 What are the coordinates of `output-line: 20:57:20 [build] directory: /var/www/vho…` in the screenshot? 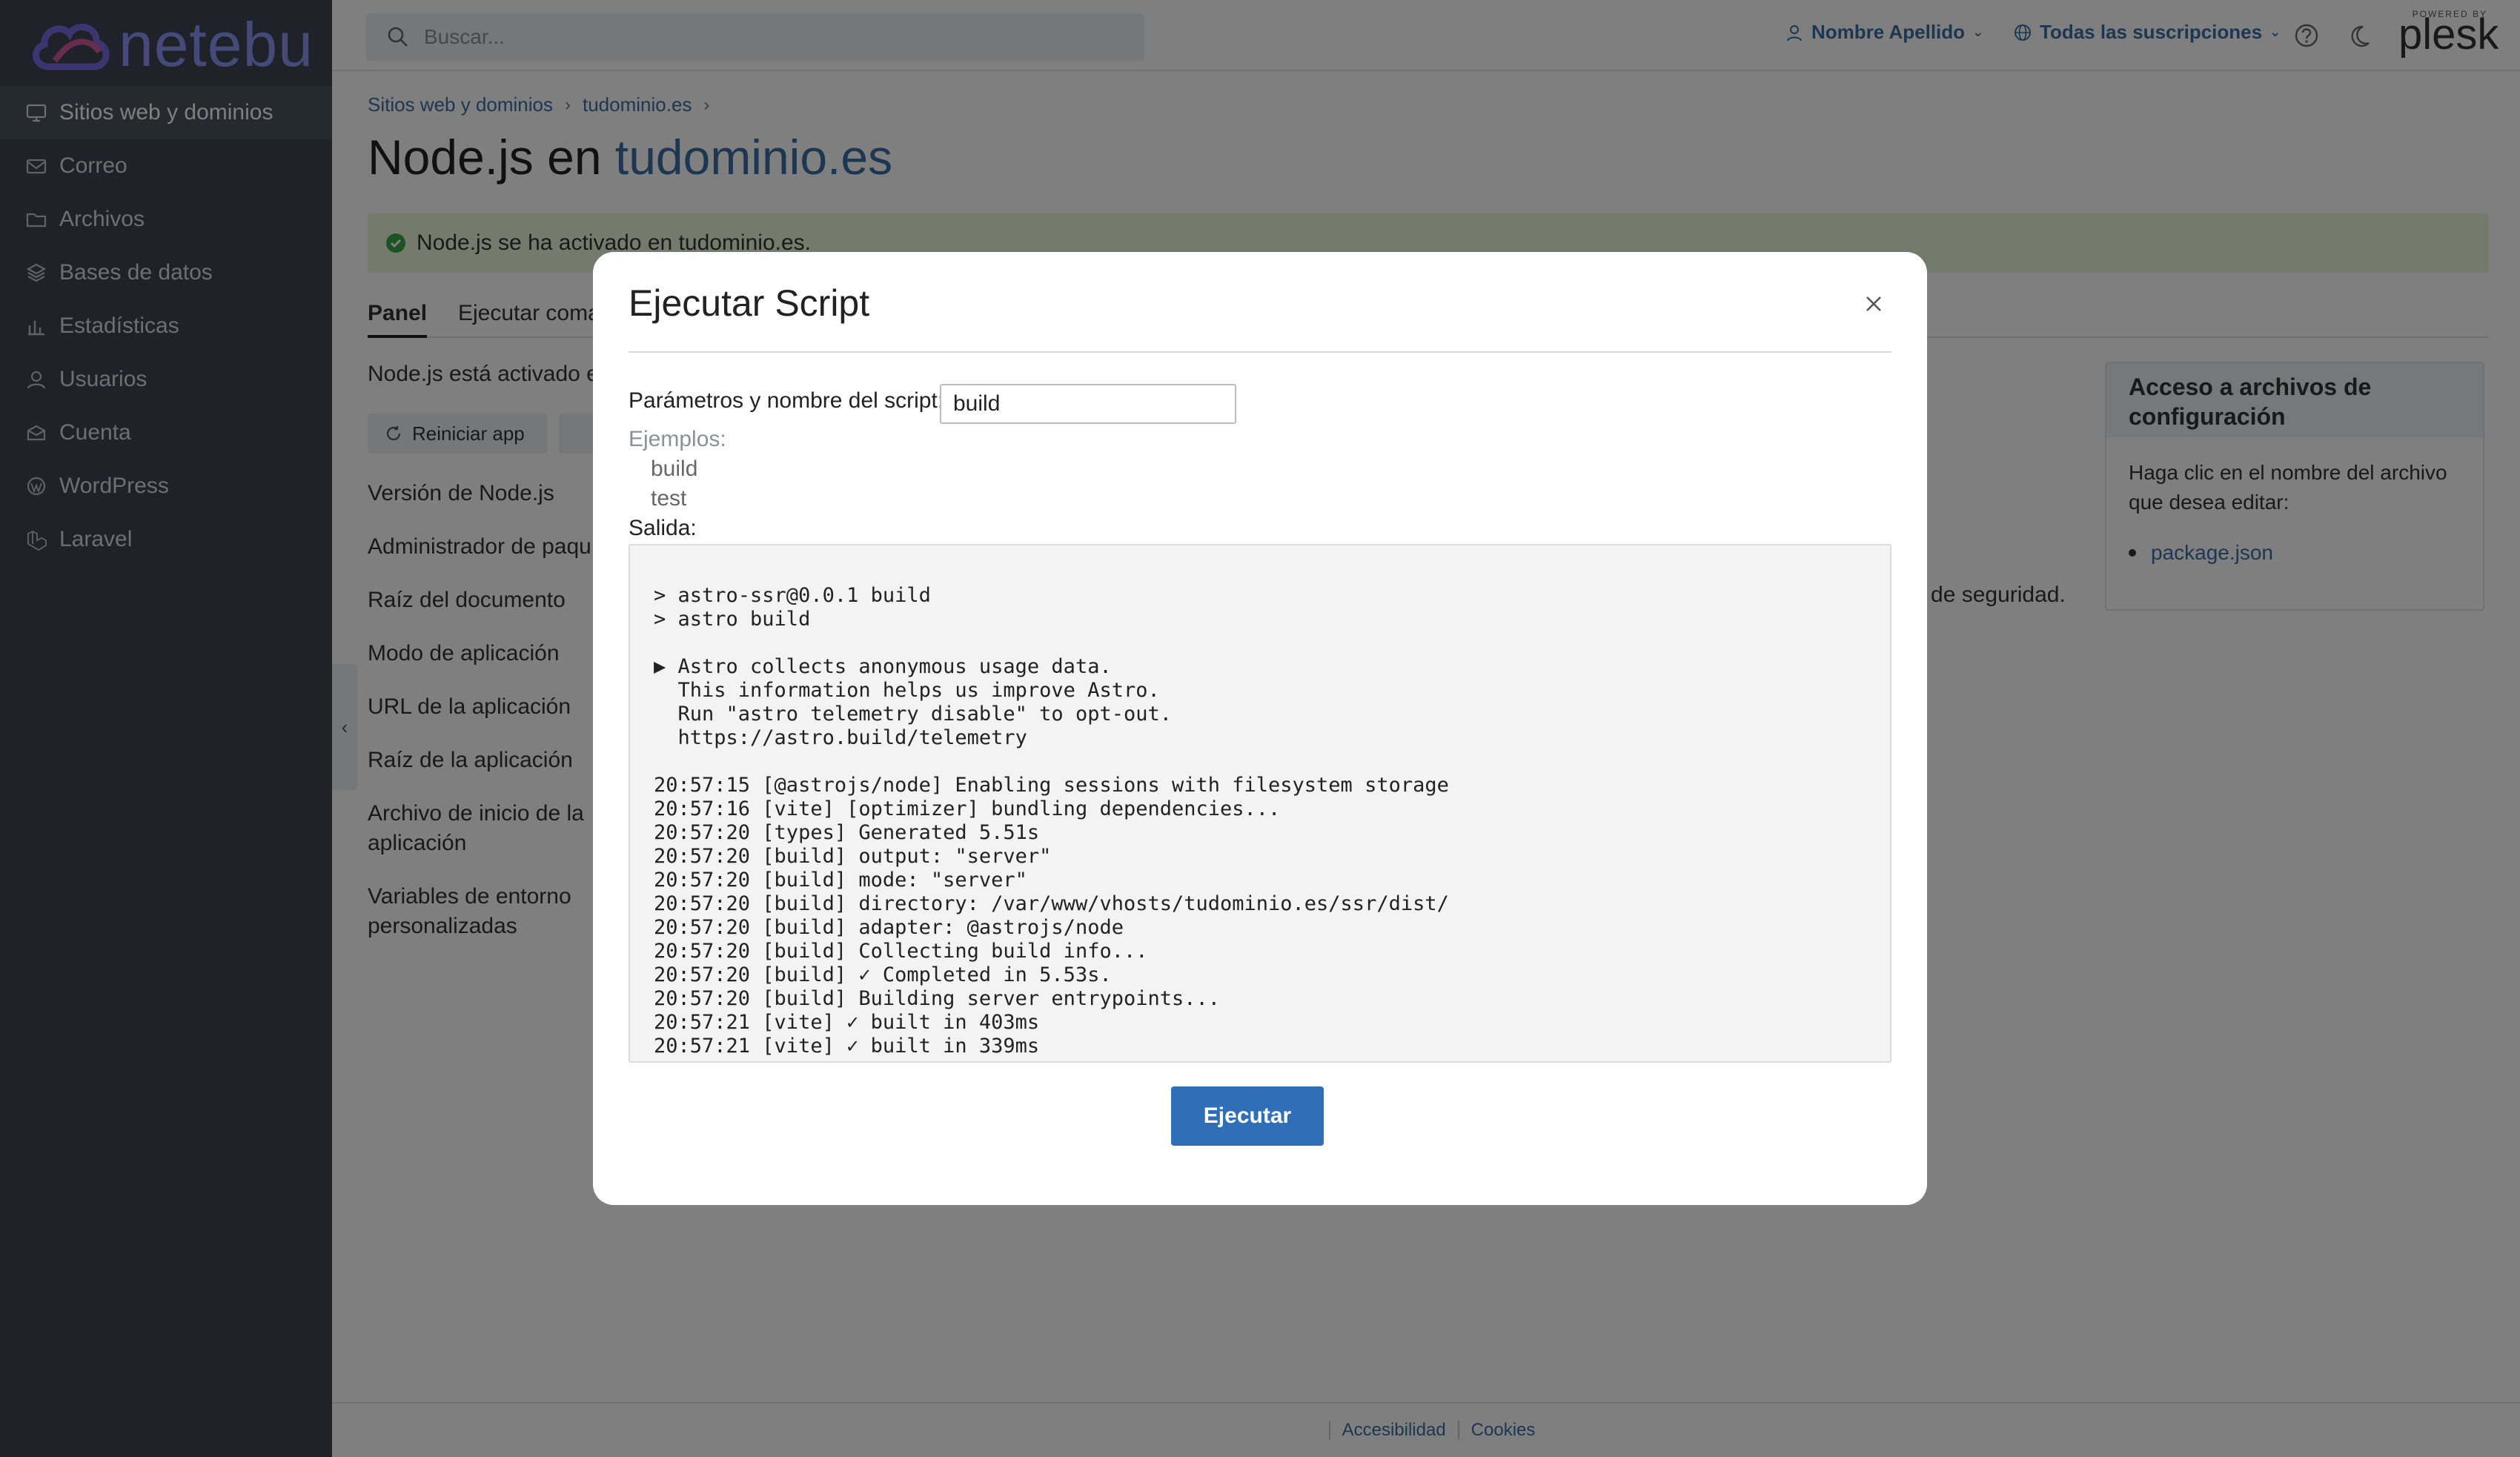 It's located at (1052, 903).